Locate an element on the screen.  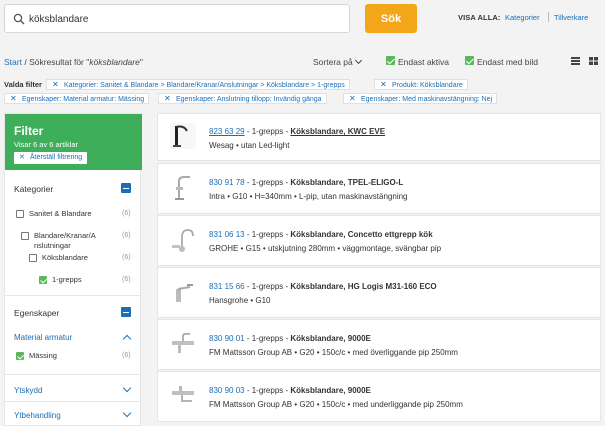
link-separator is located at coordinates (548, 17).